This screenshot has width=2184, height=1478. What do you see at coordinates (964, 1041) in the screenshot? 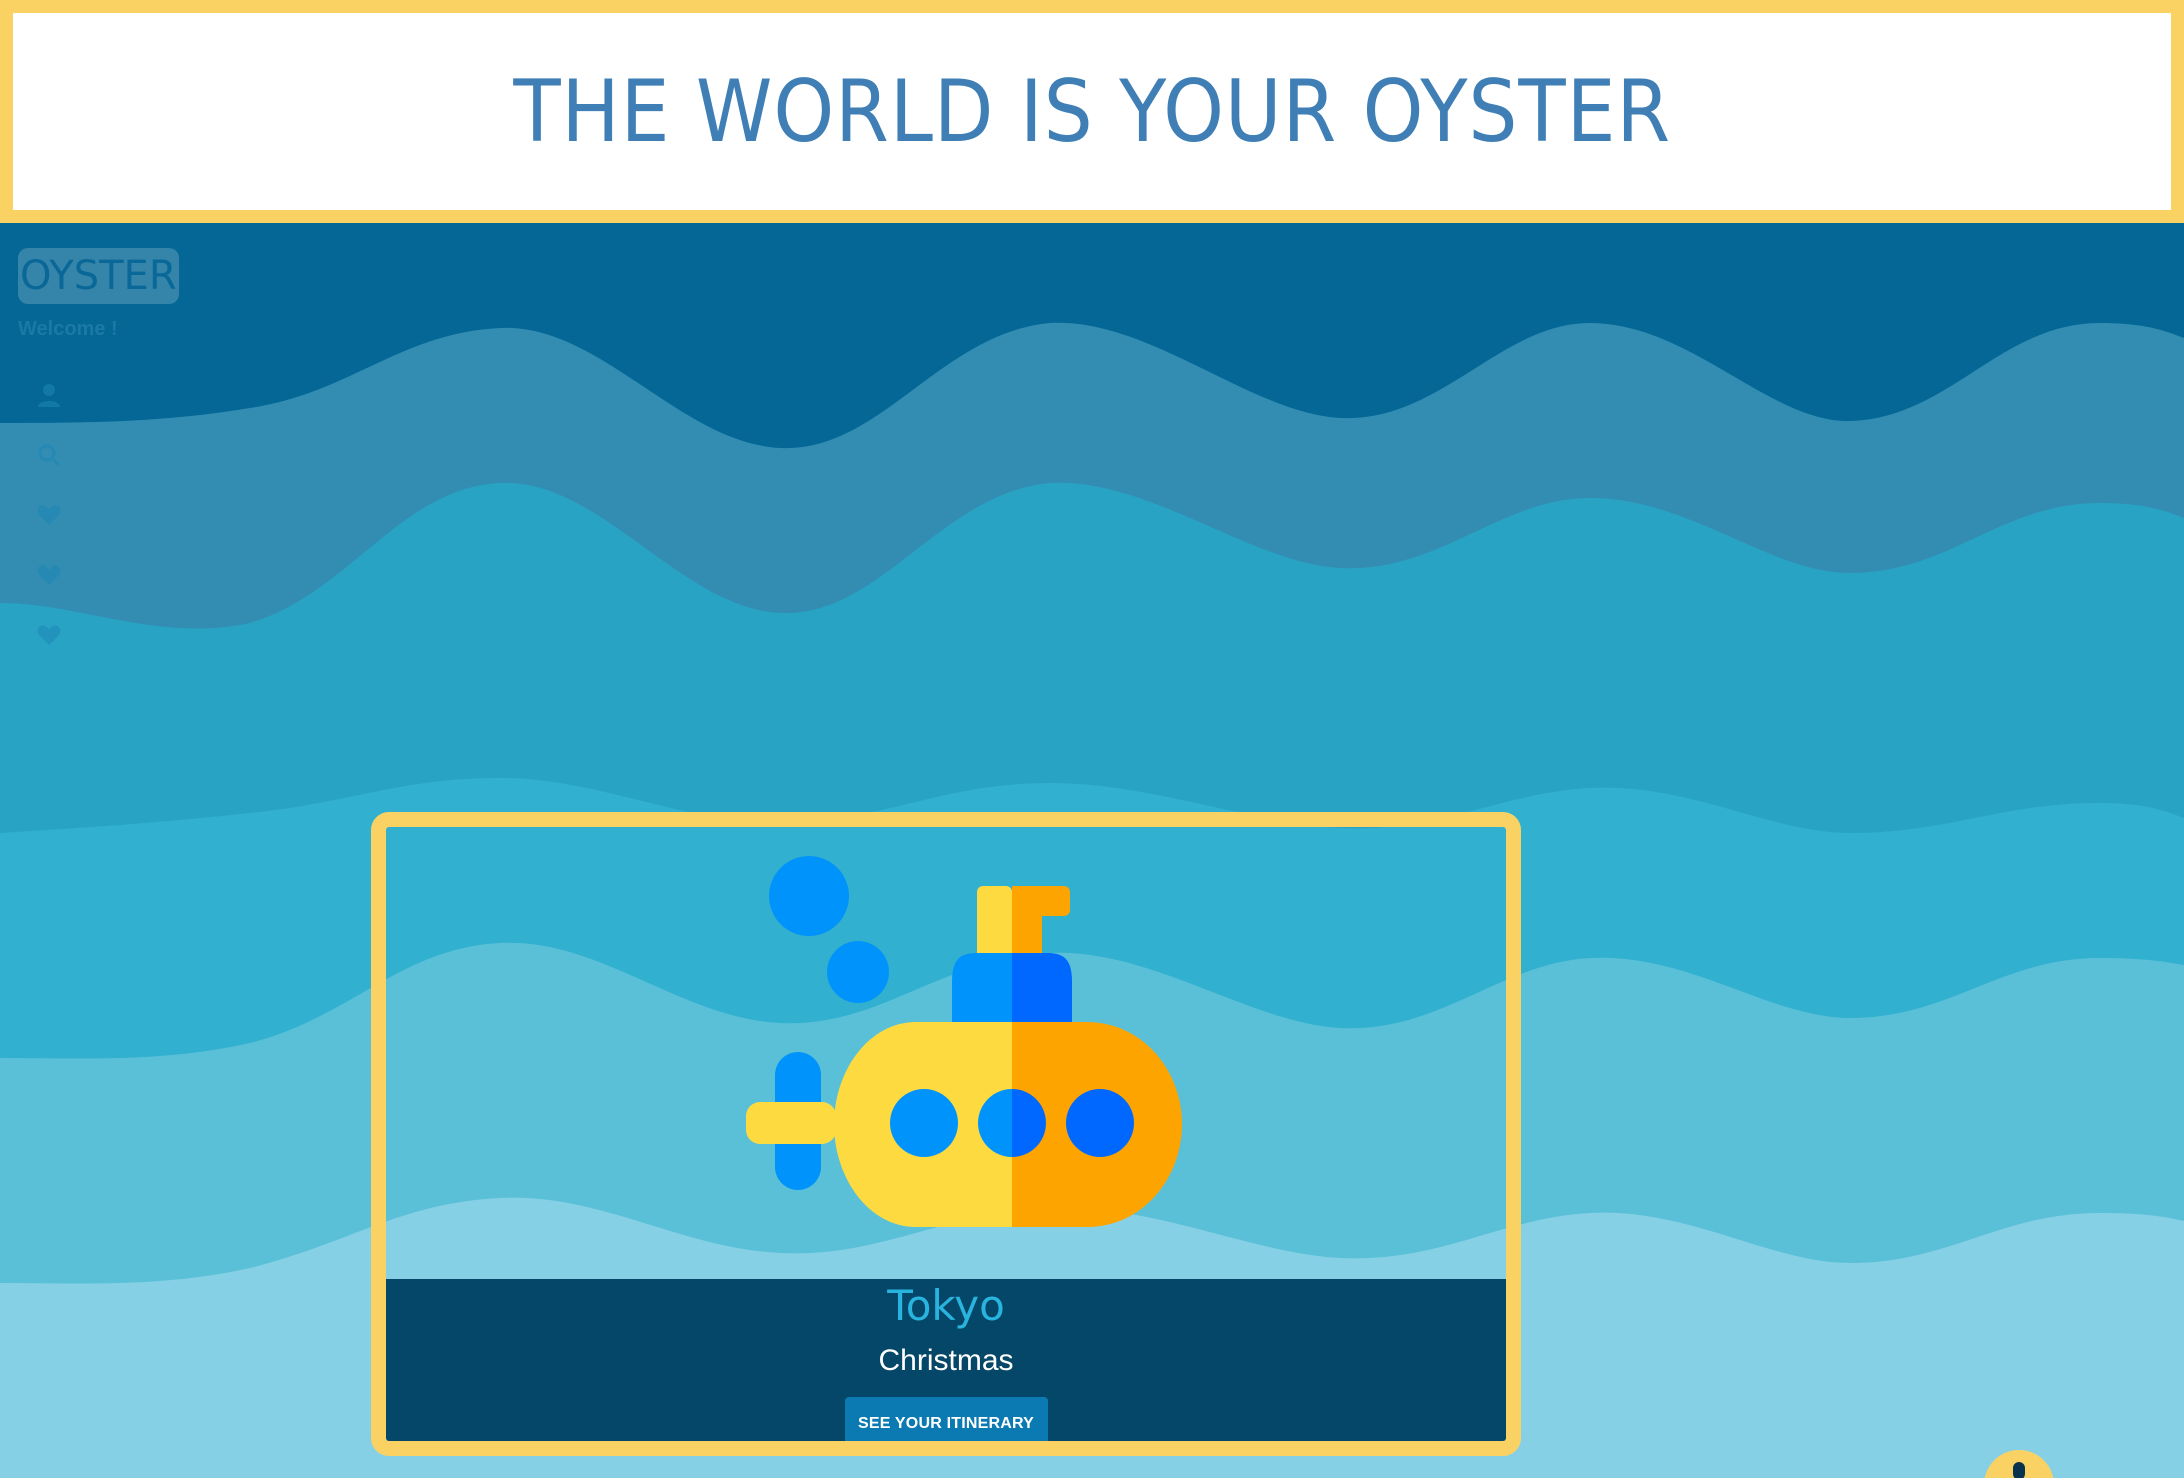
I see `submarine-icon` at bounding box center [964, 1041].